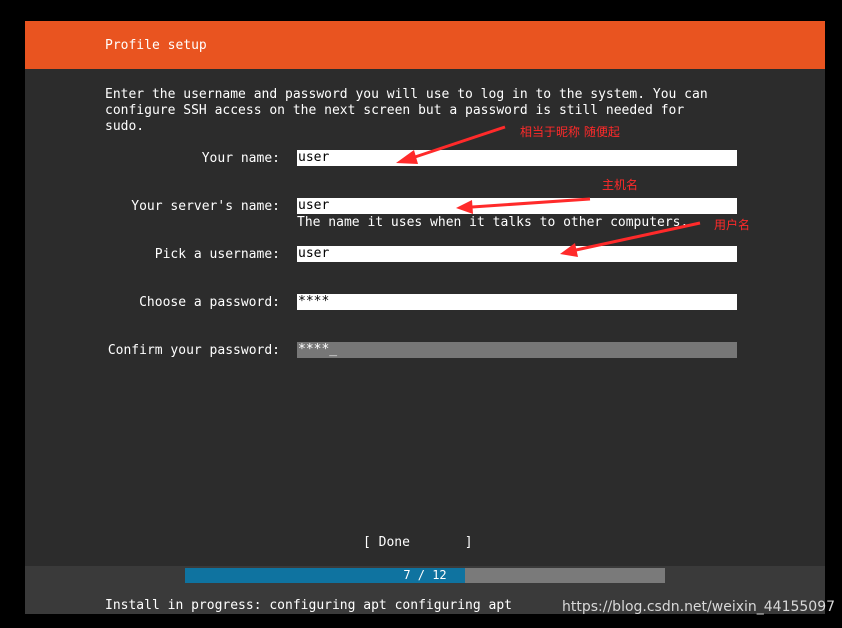  Describe the element at coordinates (523, 205) in the screenshot. I see `arrow-hostname-icon` at that location.